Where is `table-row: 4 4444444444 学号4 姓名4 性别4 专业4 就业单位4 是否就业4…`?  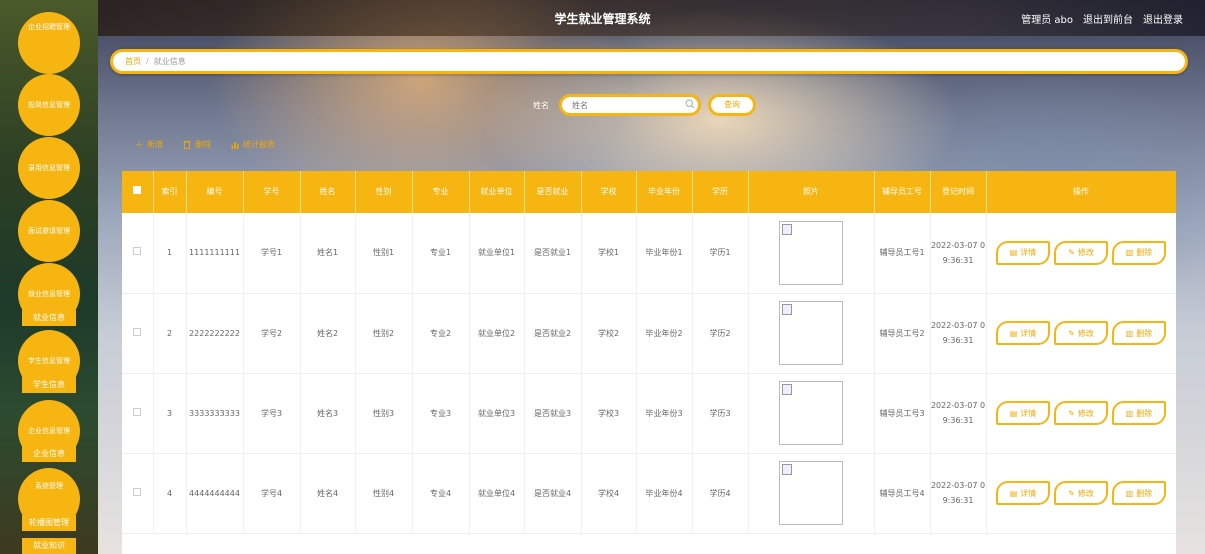
table-row: 4 4444444444 学号4 姓名4 性别4 专业4 就业单位4 是否就业4… is located at coordinates (649, 493).